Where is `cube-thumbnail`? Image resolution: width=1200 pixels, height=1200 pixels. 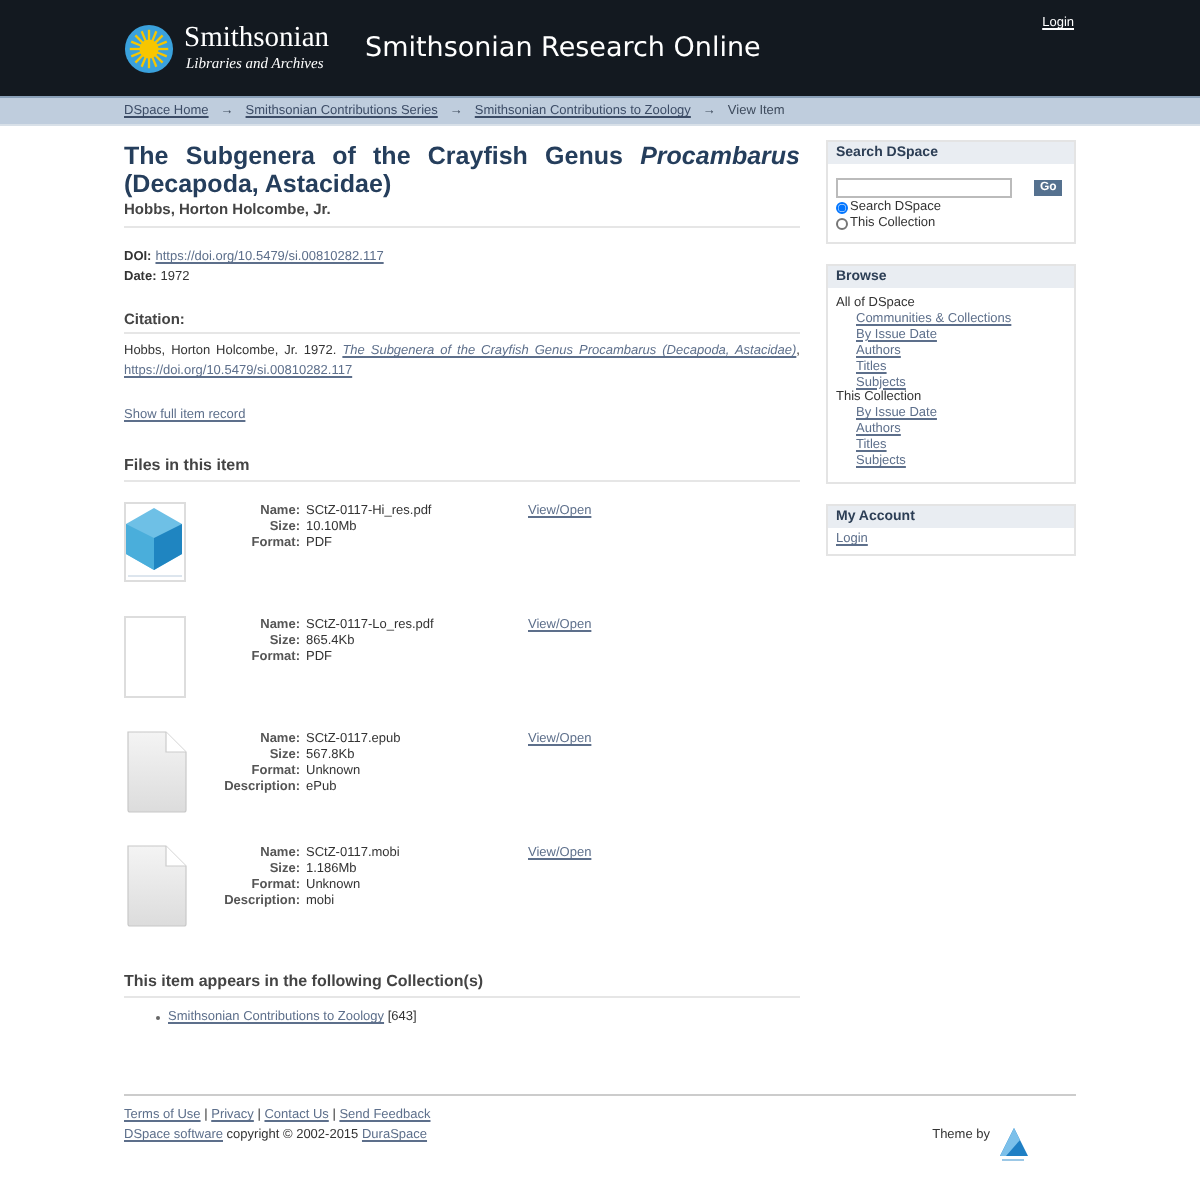 cube-thumbnail is located at coordinates (155, 542).